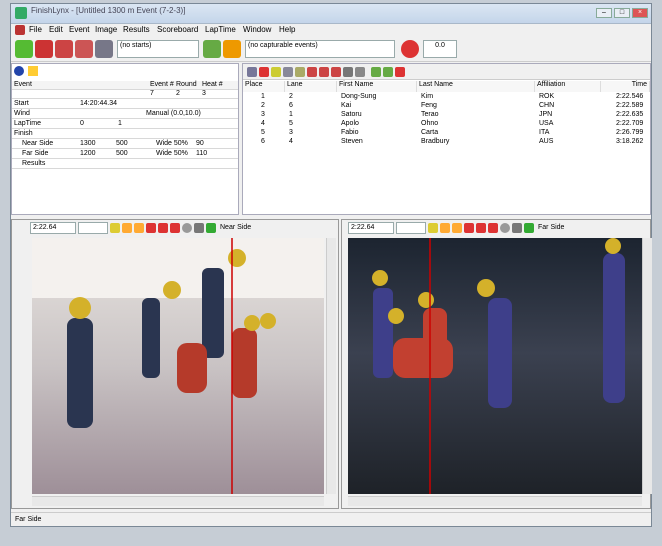 The height and width of the screenshot is (546, 662). Describe the element at coordinates (604, 13) in the screenshot. I see `minimize-button: –` at that location.